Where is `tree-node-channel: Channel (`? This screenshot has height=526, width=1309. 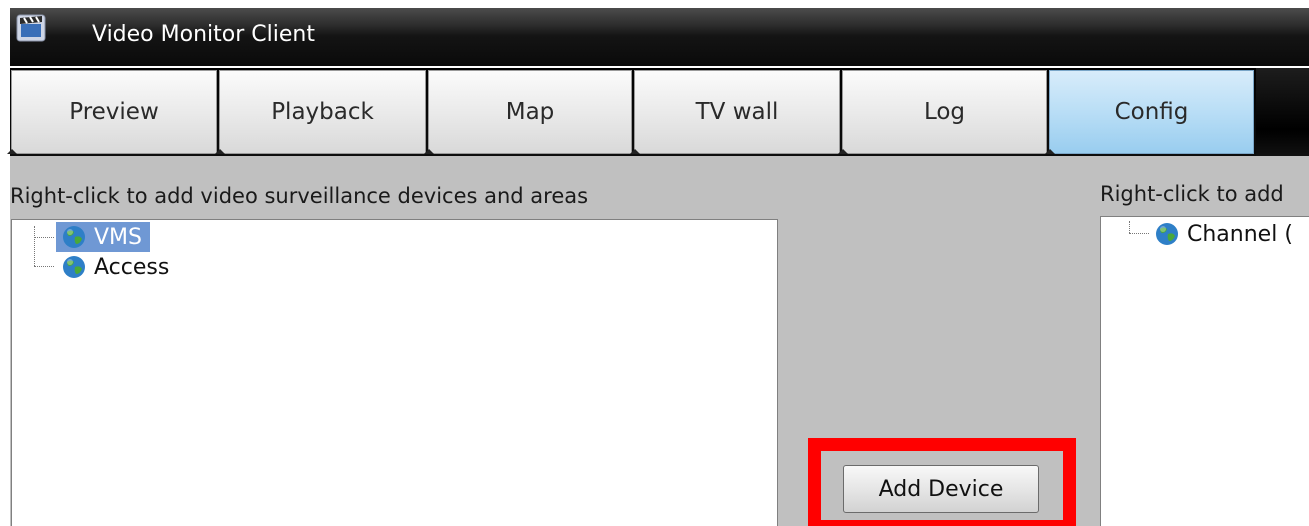 tree-node-channel: Channel ( is located at coordinates (1224, 234).